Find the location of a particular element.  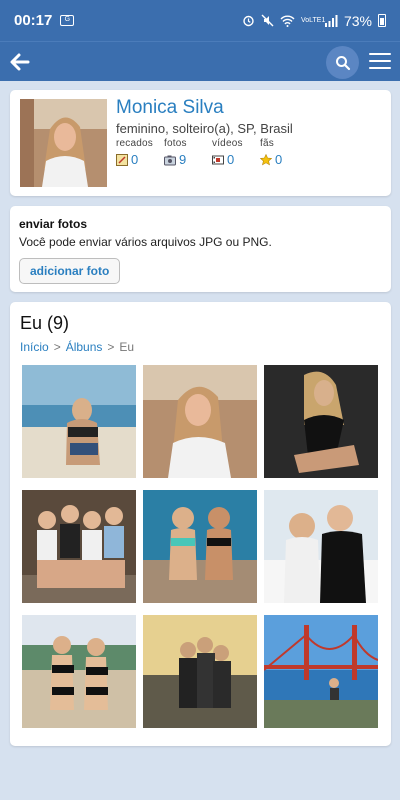

stat-recados: recados 0 is located at coordinates (140, 152).